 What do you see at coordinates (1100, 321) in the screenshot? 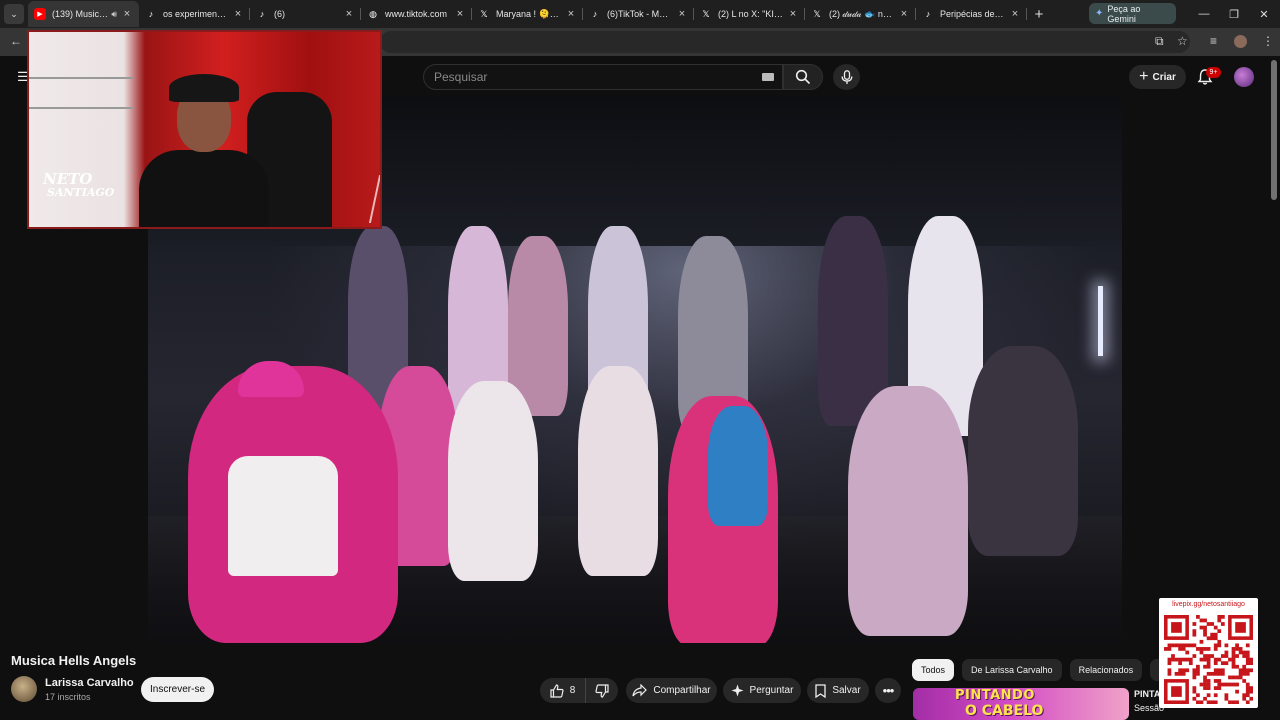
I see `video-light-source` at bounding box center [1100, 321].